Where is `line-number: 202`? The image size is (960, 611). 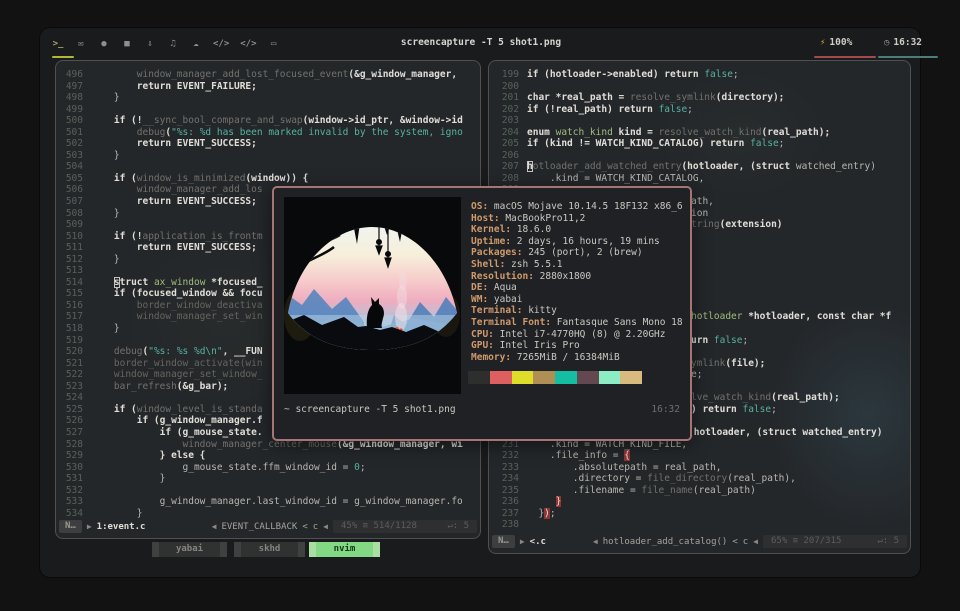 line-number: 202 is located at coordinates (510, 109).